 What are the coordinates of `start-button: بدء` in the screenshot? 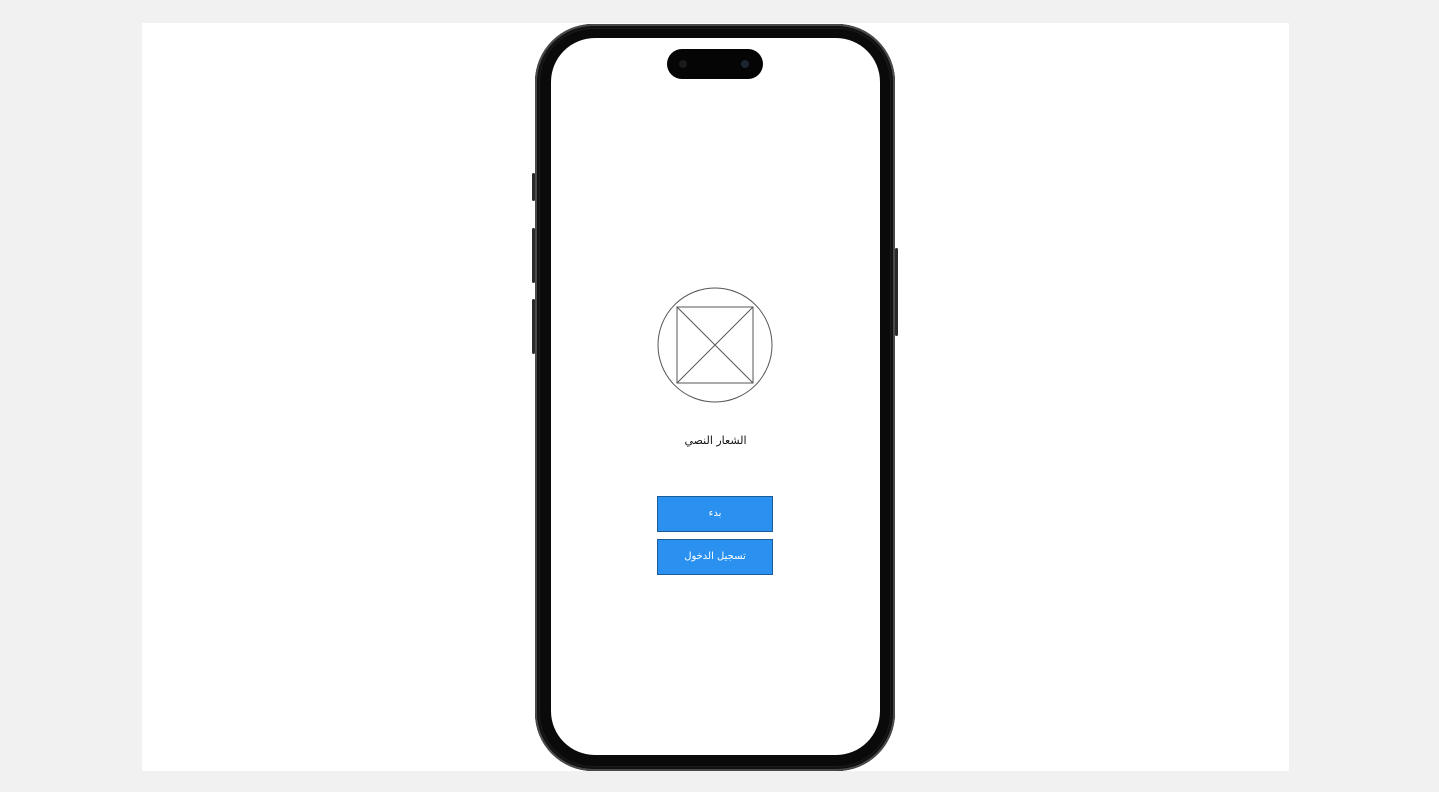 It's located at (715, 514).